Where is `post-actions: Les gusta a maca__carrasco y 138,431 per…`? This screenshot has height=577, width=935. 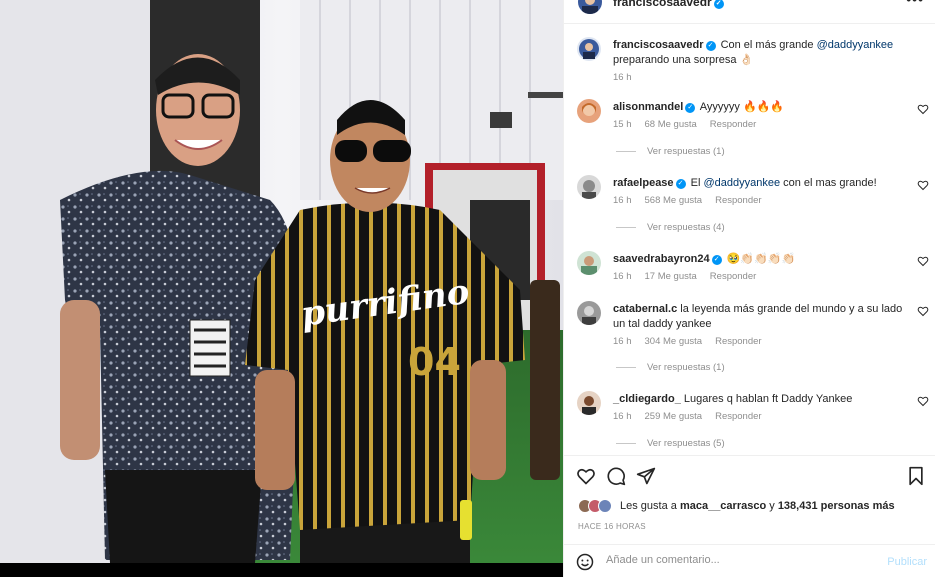 post-actions: Les gusta a maca__carrasco y 138,431 per… is located at coordinates (749, 516).